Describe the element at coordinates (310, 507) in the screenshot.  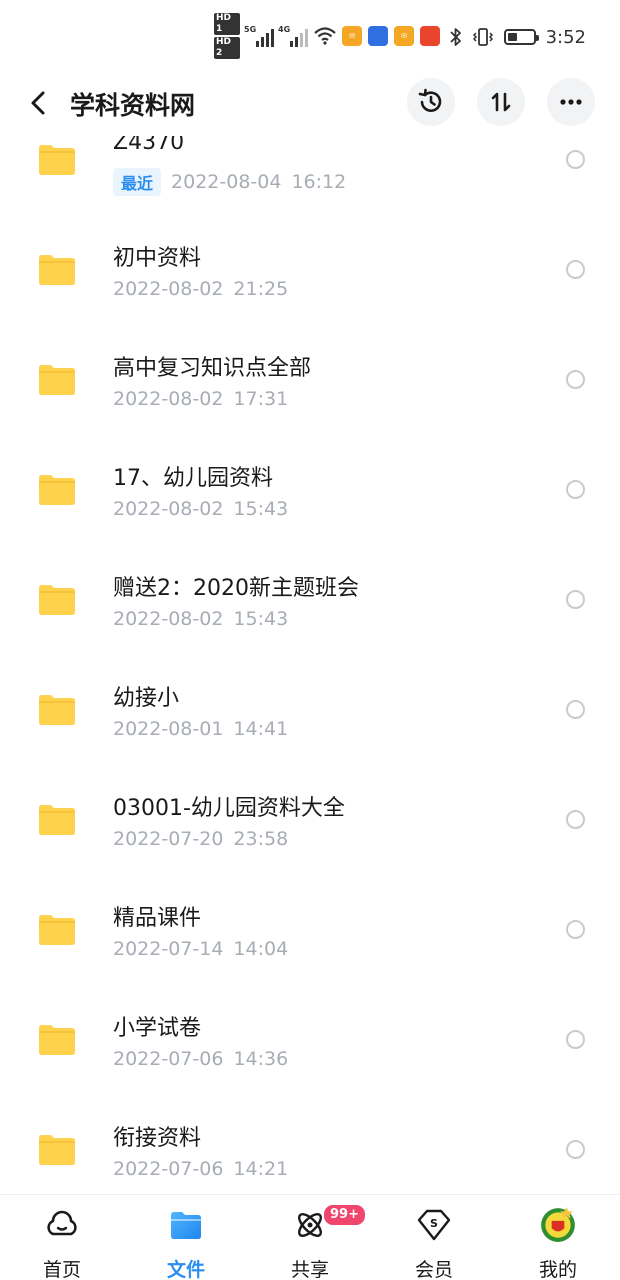
I see `file-row: 17、幼儿园资料 2022-08-02 15:43` at that location.